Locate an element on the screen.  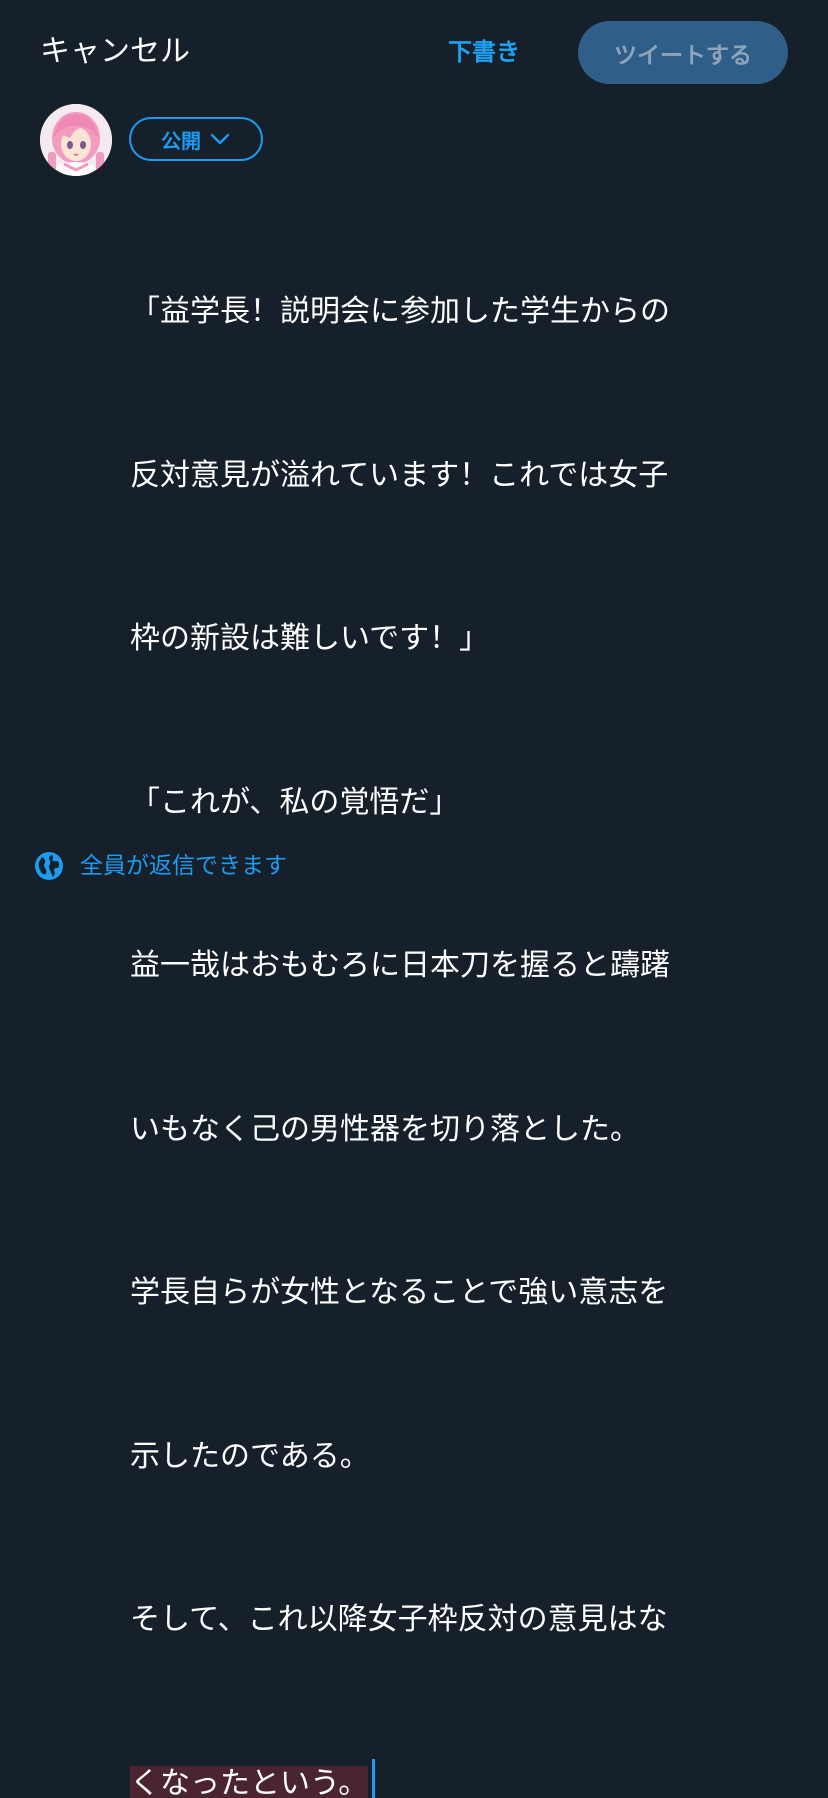
chevron-down-icon is located at coordinates (220, 139).